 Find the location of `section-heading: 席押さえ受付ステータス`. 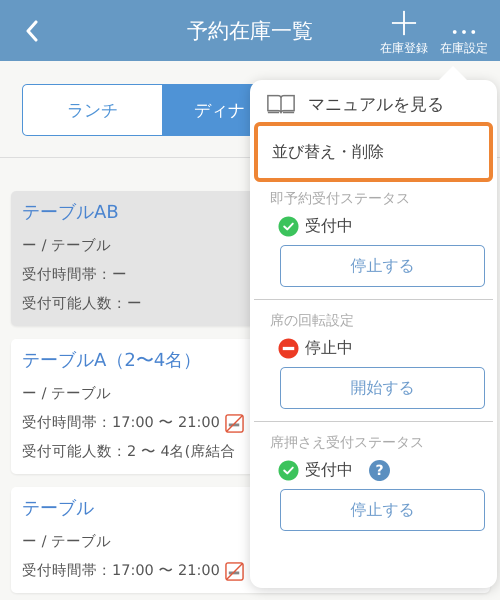

section-heading: 席押さえ受付ステータス is located at coordinates (347, 443).